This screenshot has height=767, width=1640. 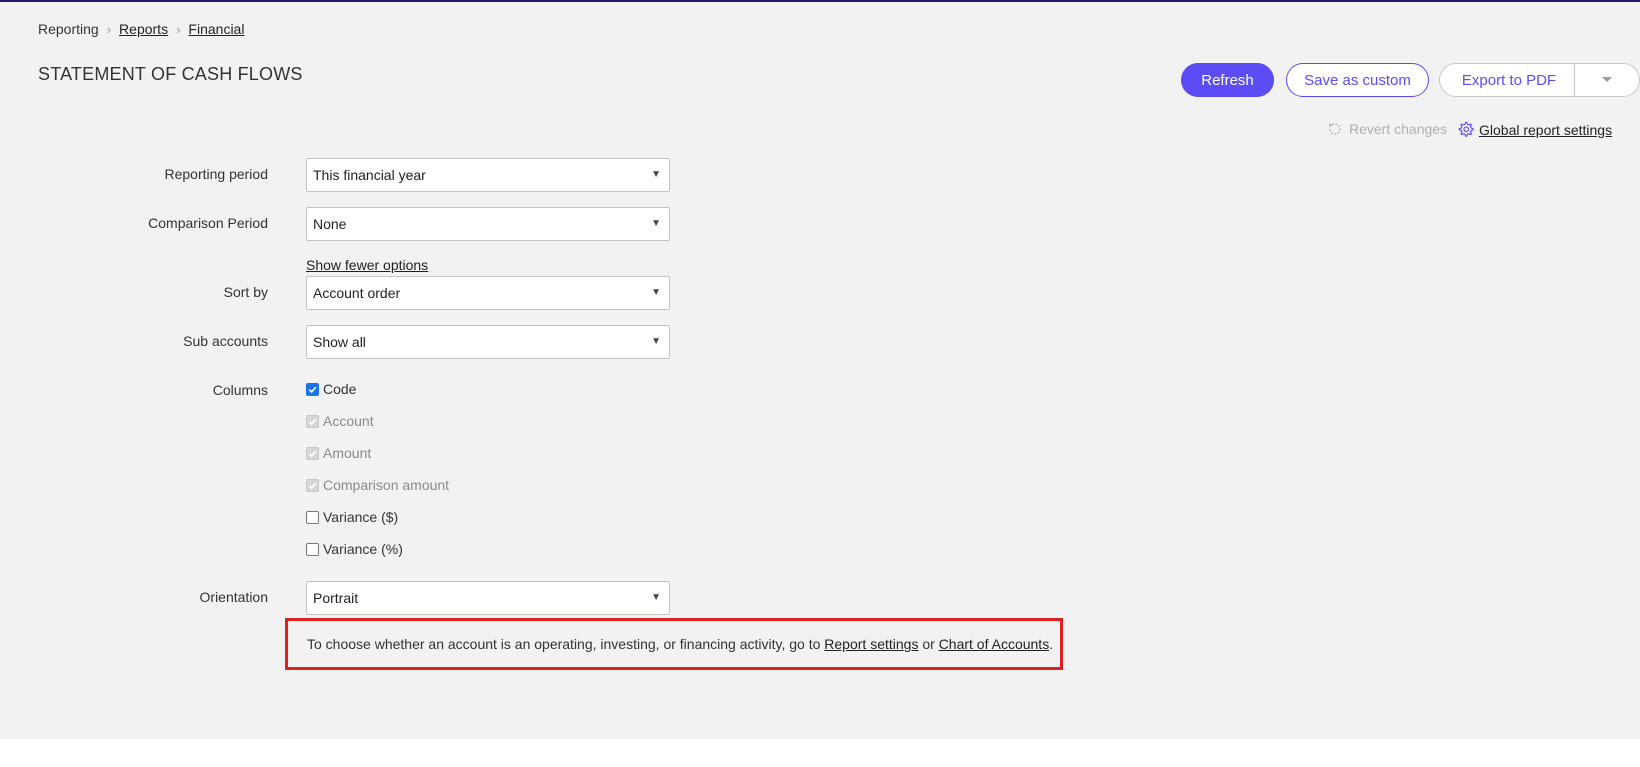 I want to click on reporting-period-select: This financial year ▼, so click(x=488, y=175).